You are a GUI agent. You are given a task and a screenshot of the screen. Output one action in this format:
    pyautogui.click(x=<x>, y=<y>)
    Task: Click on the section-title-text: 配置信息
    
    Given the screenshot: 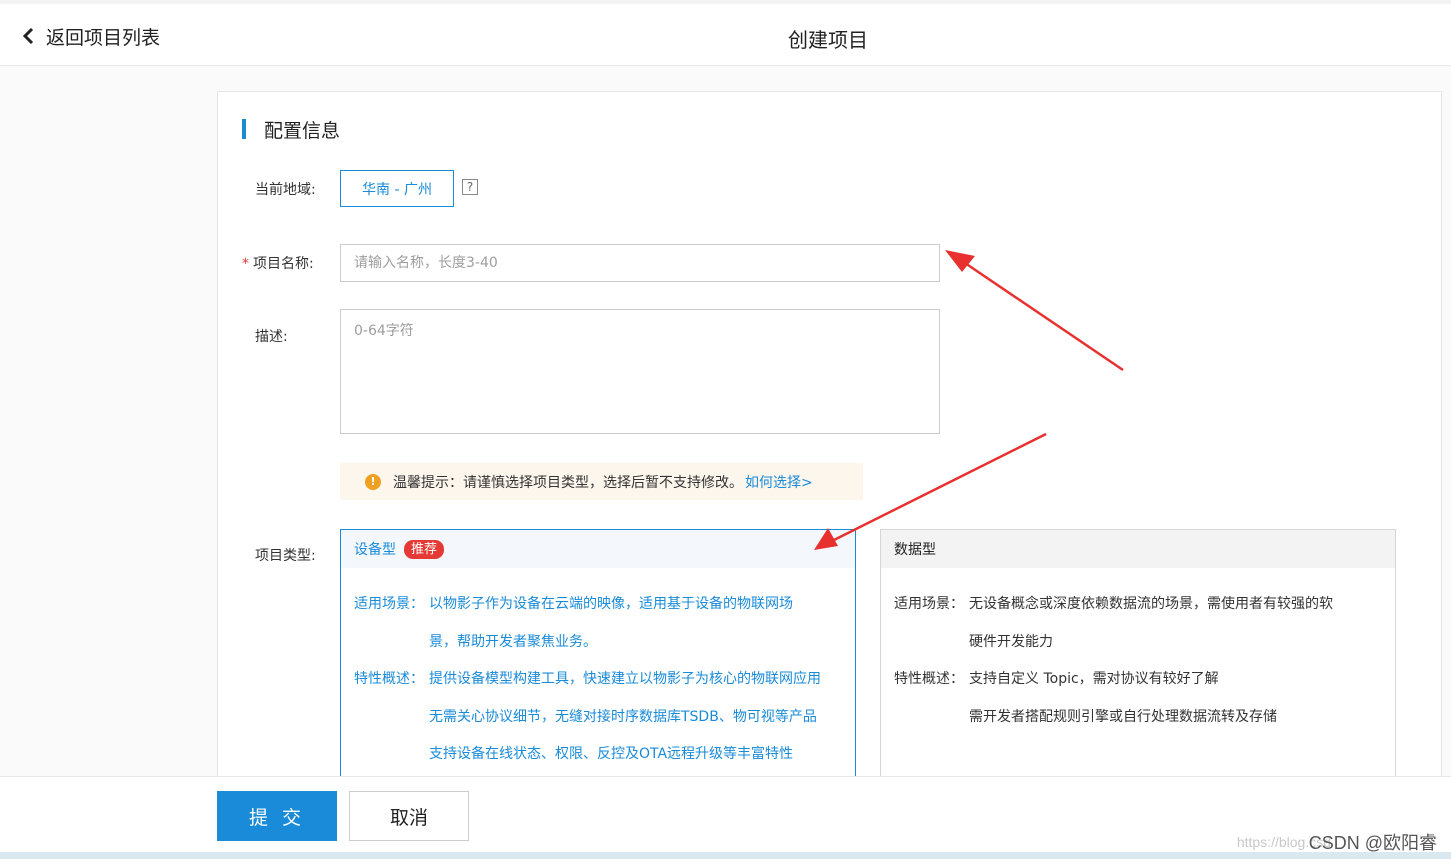 What is the action you would take?
    pyautogui.click(x=302, y=130)
    